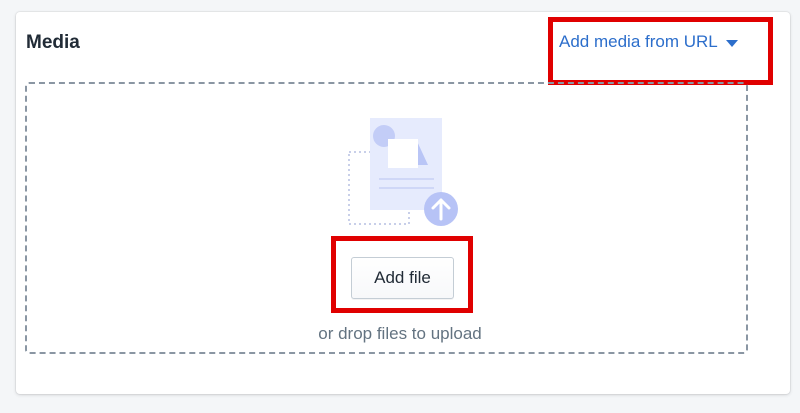 This screenshot has width=800, height=413. I want to click on drop-files-hint: or drop files to upload, so click(400, 333).